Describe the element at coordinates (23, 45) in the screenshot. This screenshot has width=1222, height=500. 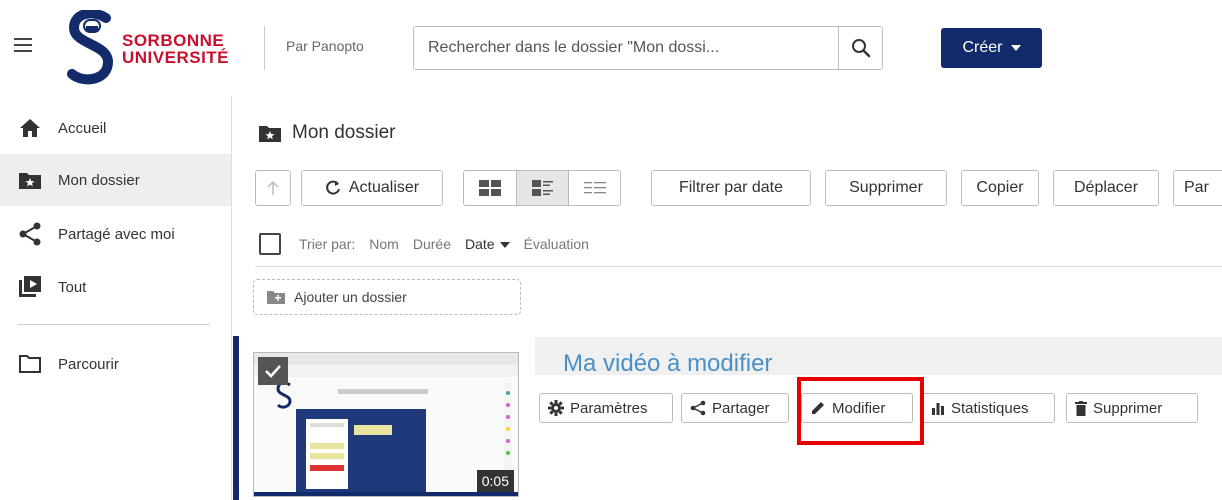
I see `hamburger-menu-icon` at that location.